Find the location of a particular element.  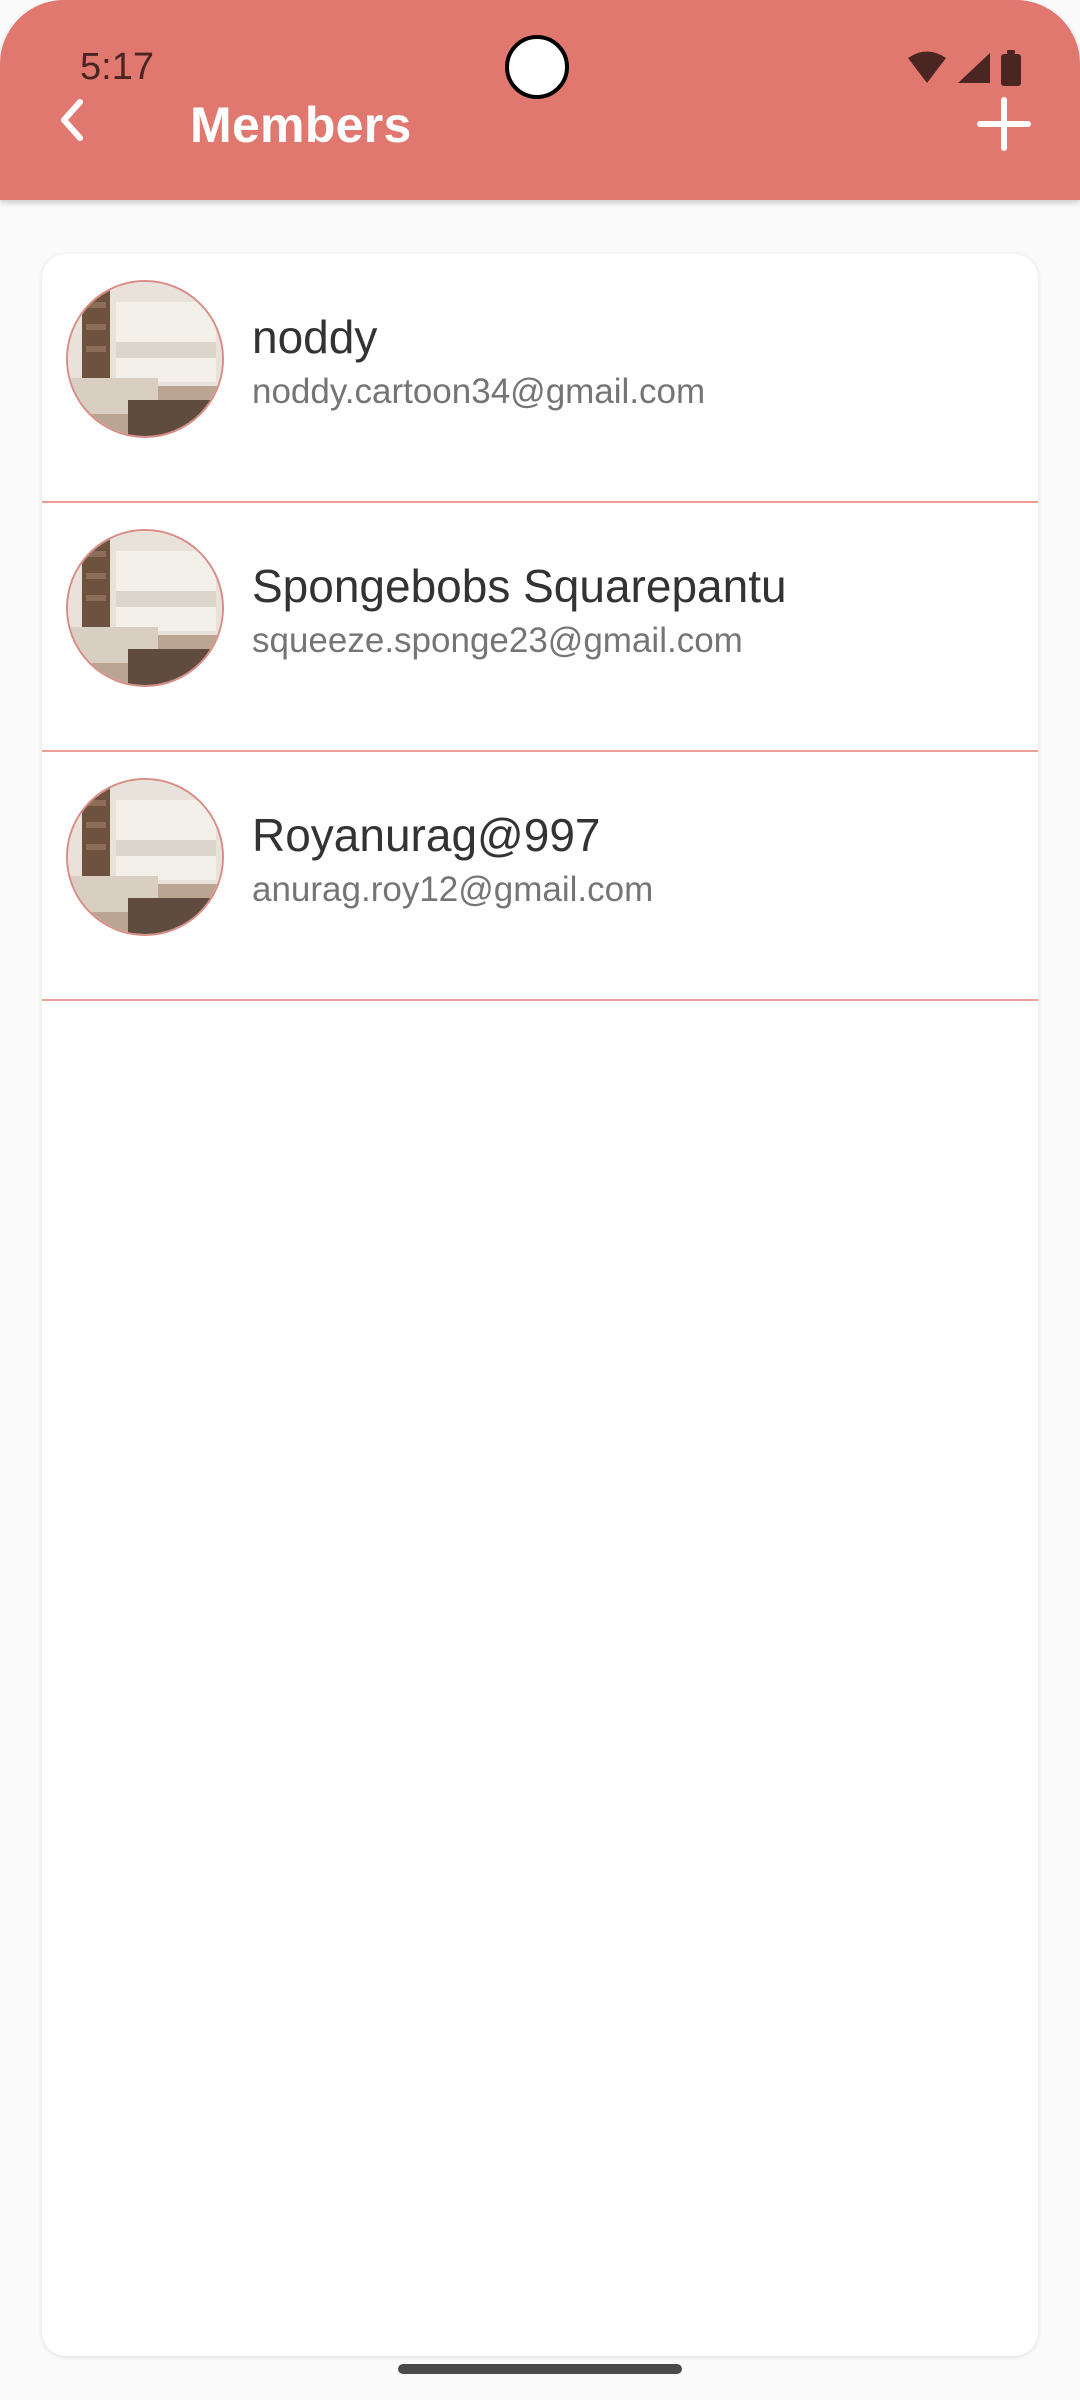

member-email: squeeze.sponge23@gmail.com is located at coordinates (497, 640).